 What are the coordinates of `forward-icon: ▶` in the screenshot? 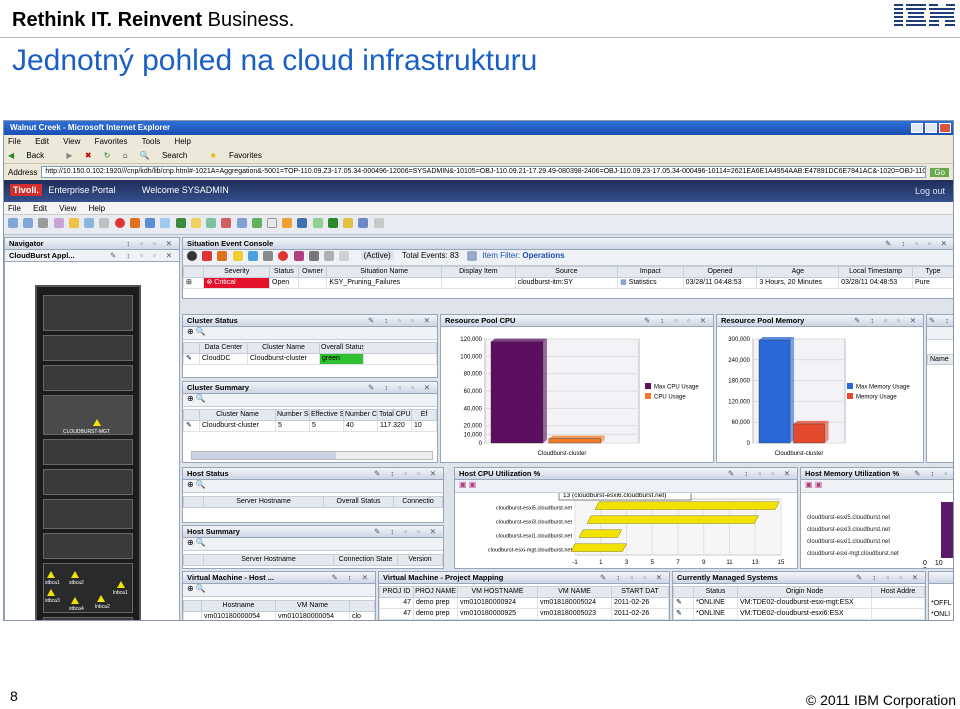 It's located at (69, 155).